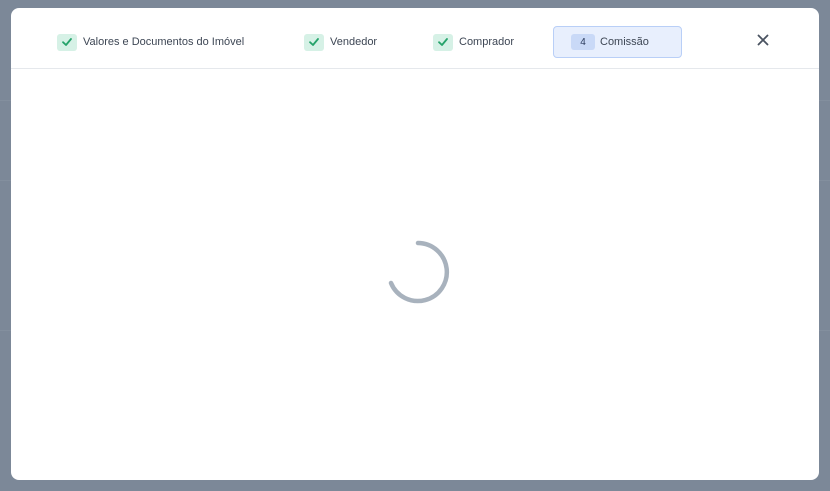 This screenshot has height=491, width=830. What do you see at coordinates (624, 42) in the screenshot?
I see `step-label: Comissão` at bounding box center [624, 42].